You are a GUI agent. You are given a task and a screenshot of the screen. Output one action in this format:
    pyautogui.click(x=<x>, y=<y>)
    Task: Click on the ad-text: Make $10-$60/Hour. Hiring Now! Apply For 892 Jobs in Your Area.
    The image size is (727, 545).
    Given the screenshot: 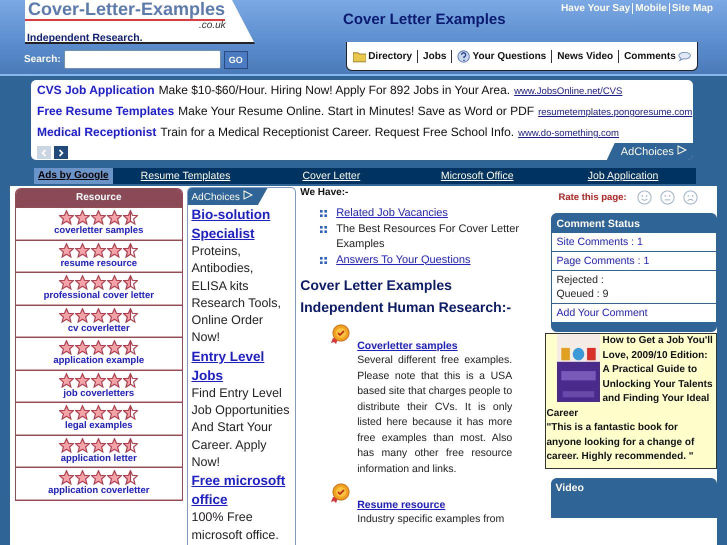 What is the action you would take?
    pyautogui.click(x=334, y=90)
    